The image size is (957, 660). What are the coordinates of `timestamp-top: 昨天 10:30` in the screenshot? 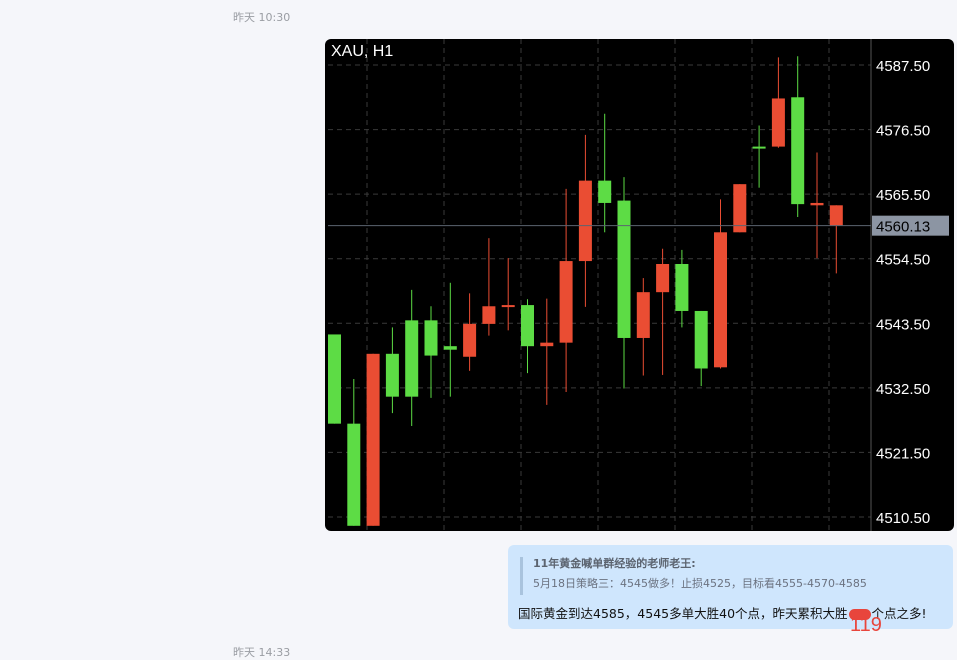 It's located at (262, 17).